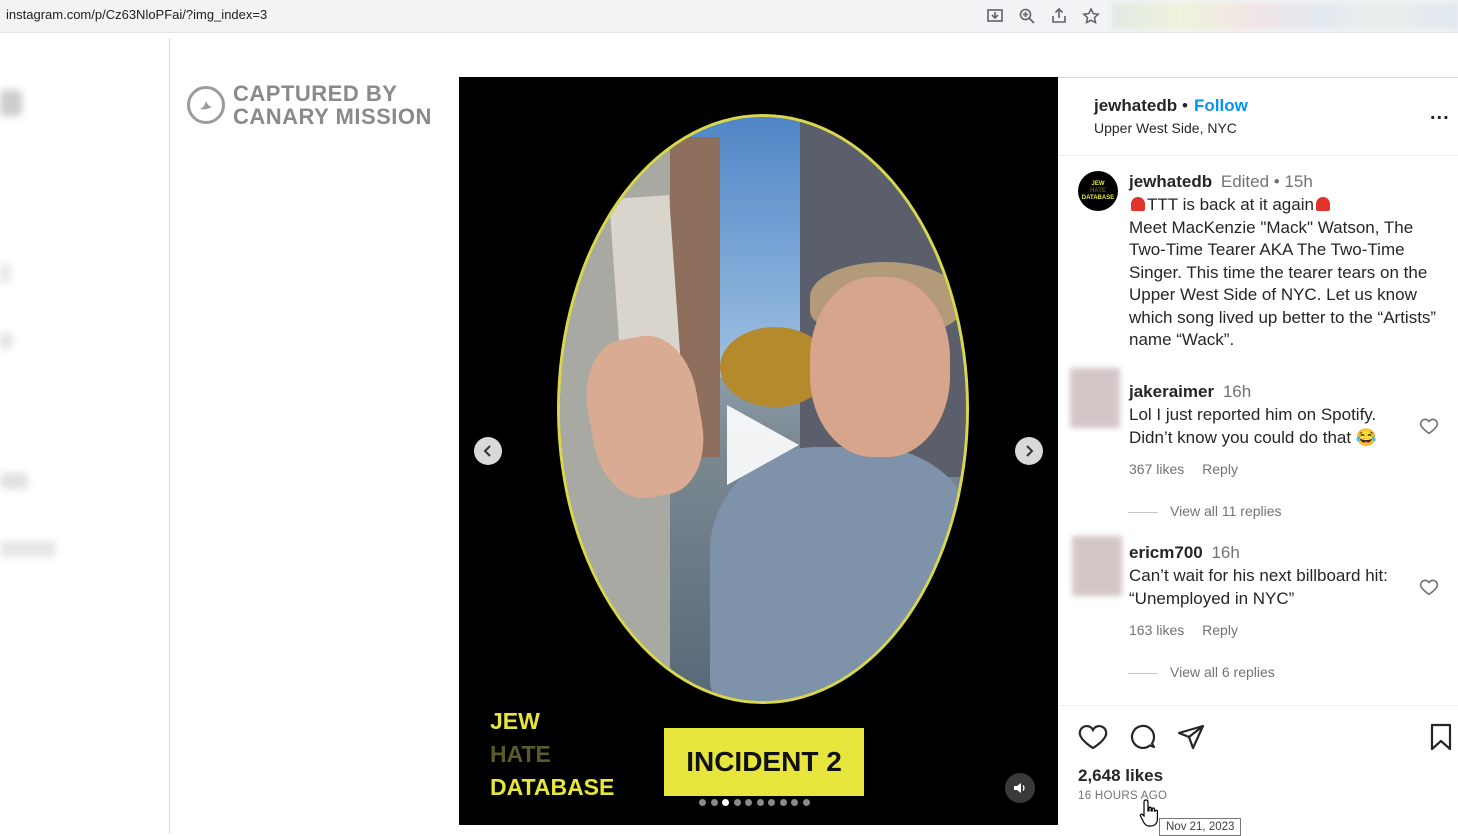 Image resolution: width=1458 pixels, height=836 pixels. I want to click on comment-likes: 163 likes, so click(1156, 630).